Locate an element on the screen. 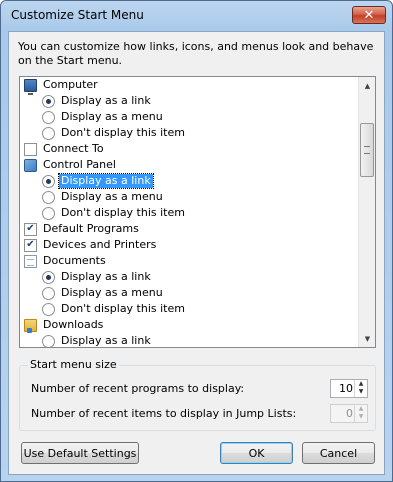  recent-programs-stepper: 10 ▲ ▼ is located at coordinates (349, 388).